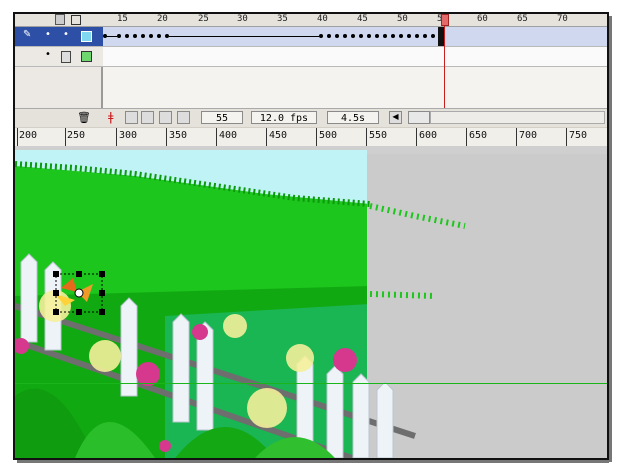 This screenshot has height=470, width=618. I want to click on timeline-scroll-thumb, so click(419, 117).